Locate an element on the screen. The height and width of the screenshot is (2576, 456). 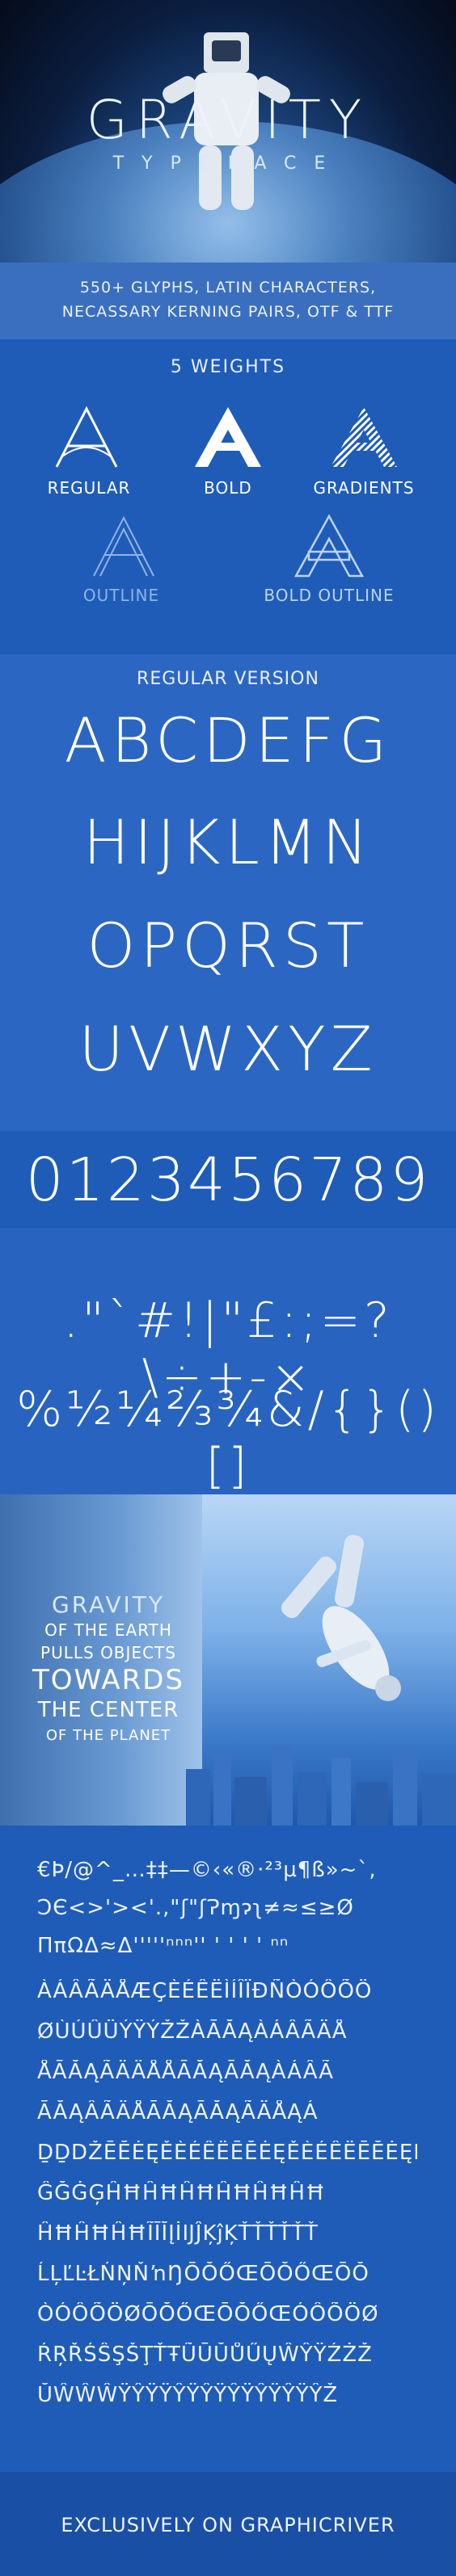
weights-heading: 5 WEIGHTS is located at coordinates (228, 367).